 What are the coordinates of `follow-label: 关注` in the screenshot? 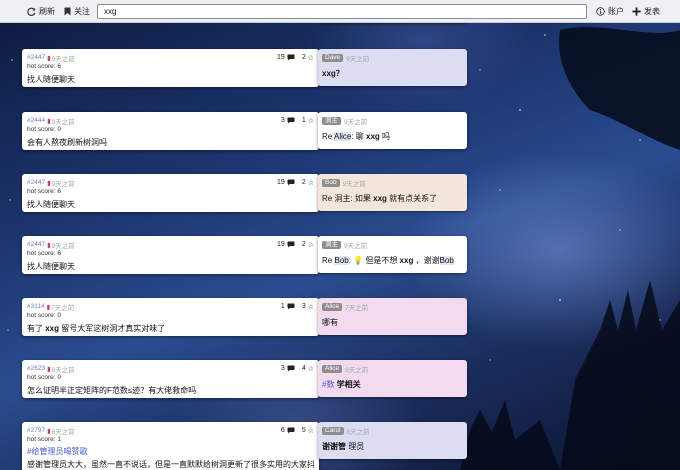 It's located at (82, 11).